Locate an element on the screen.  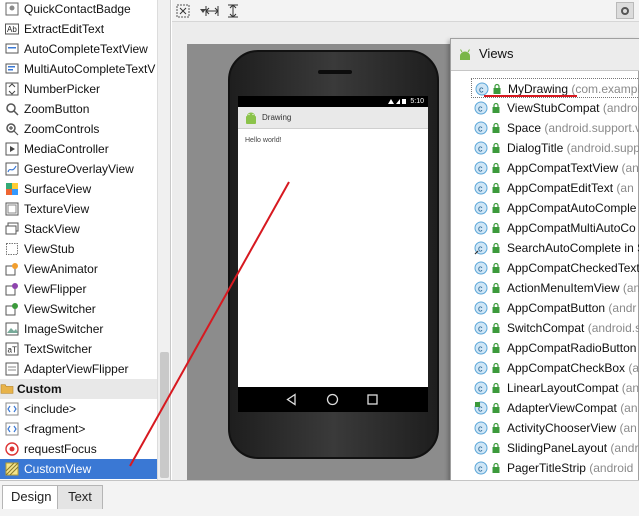
view-item-app-compat-multi-auto-co: c AppCompatMultiAutoCo is located at coordinates (555, 228).